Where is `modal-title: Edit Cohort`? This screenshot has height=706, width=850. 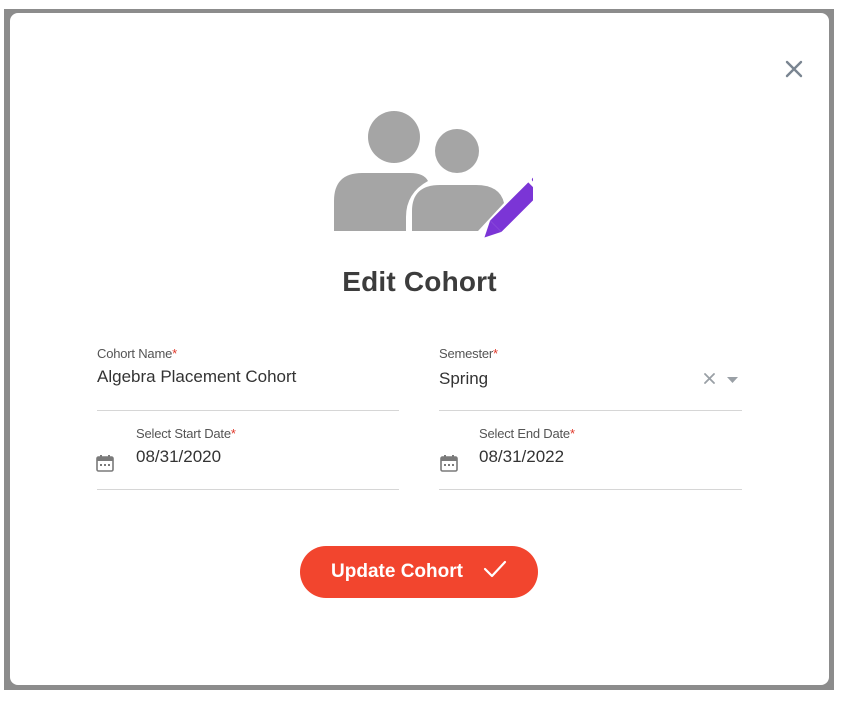 modal-title: Edit Cohort is located at coordinates (419, 281).